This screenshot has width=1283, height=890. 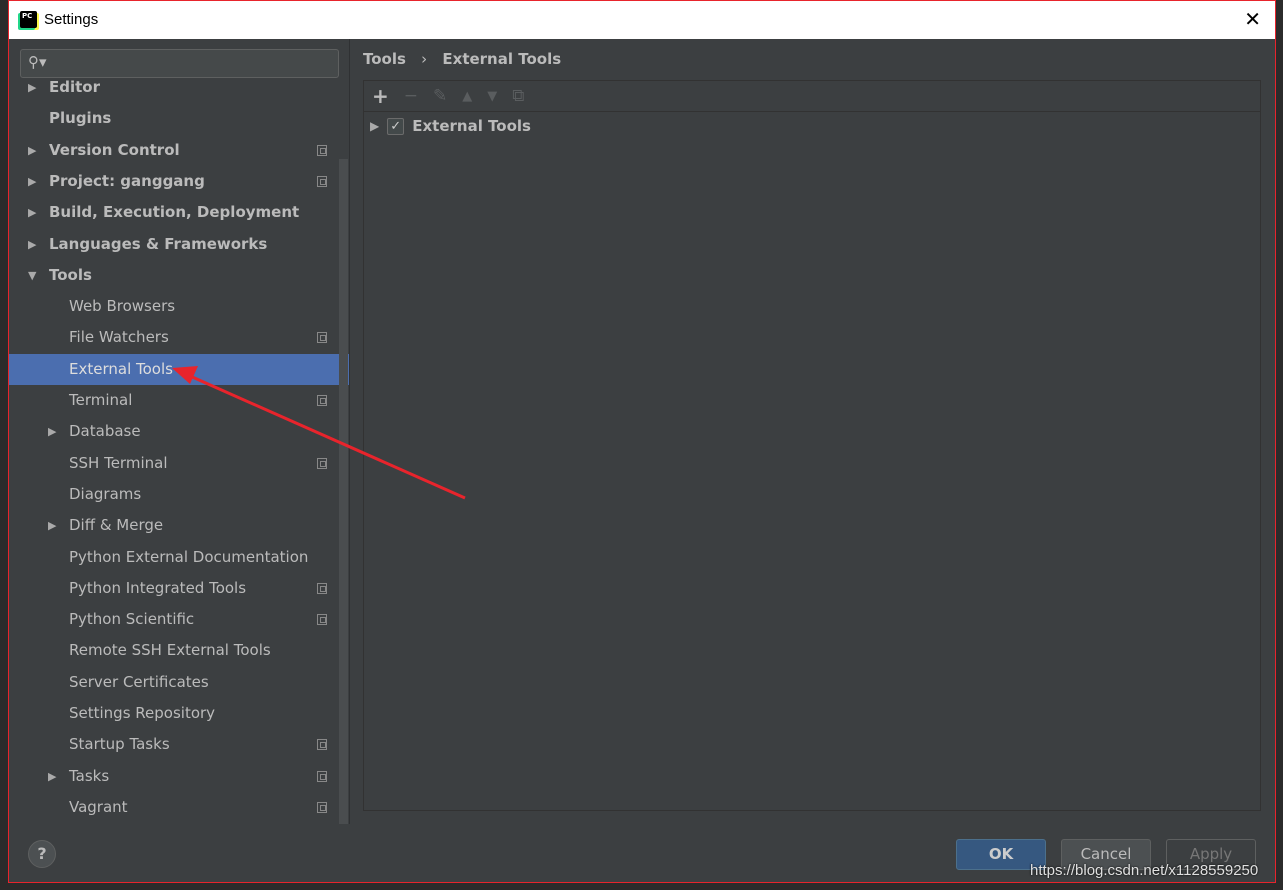 I want to click on sidebar-item: Remote SSH External Tools, so click(x=179, y=650).